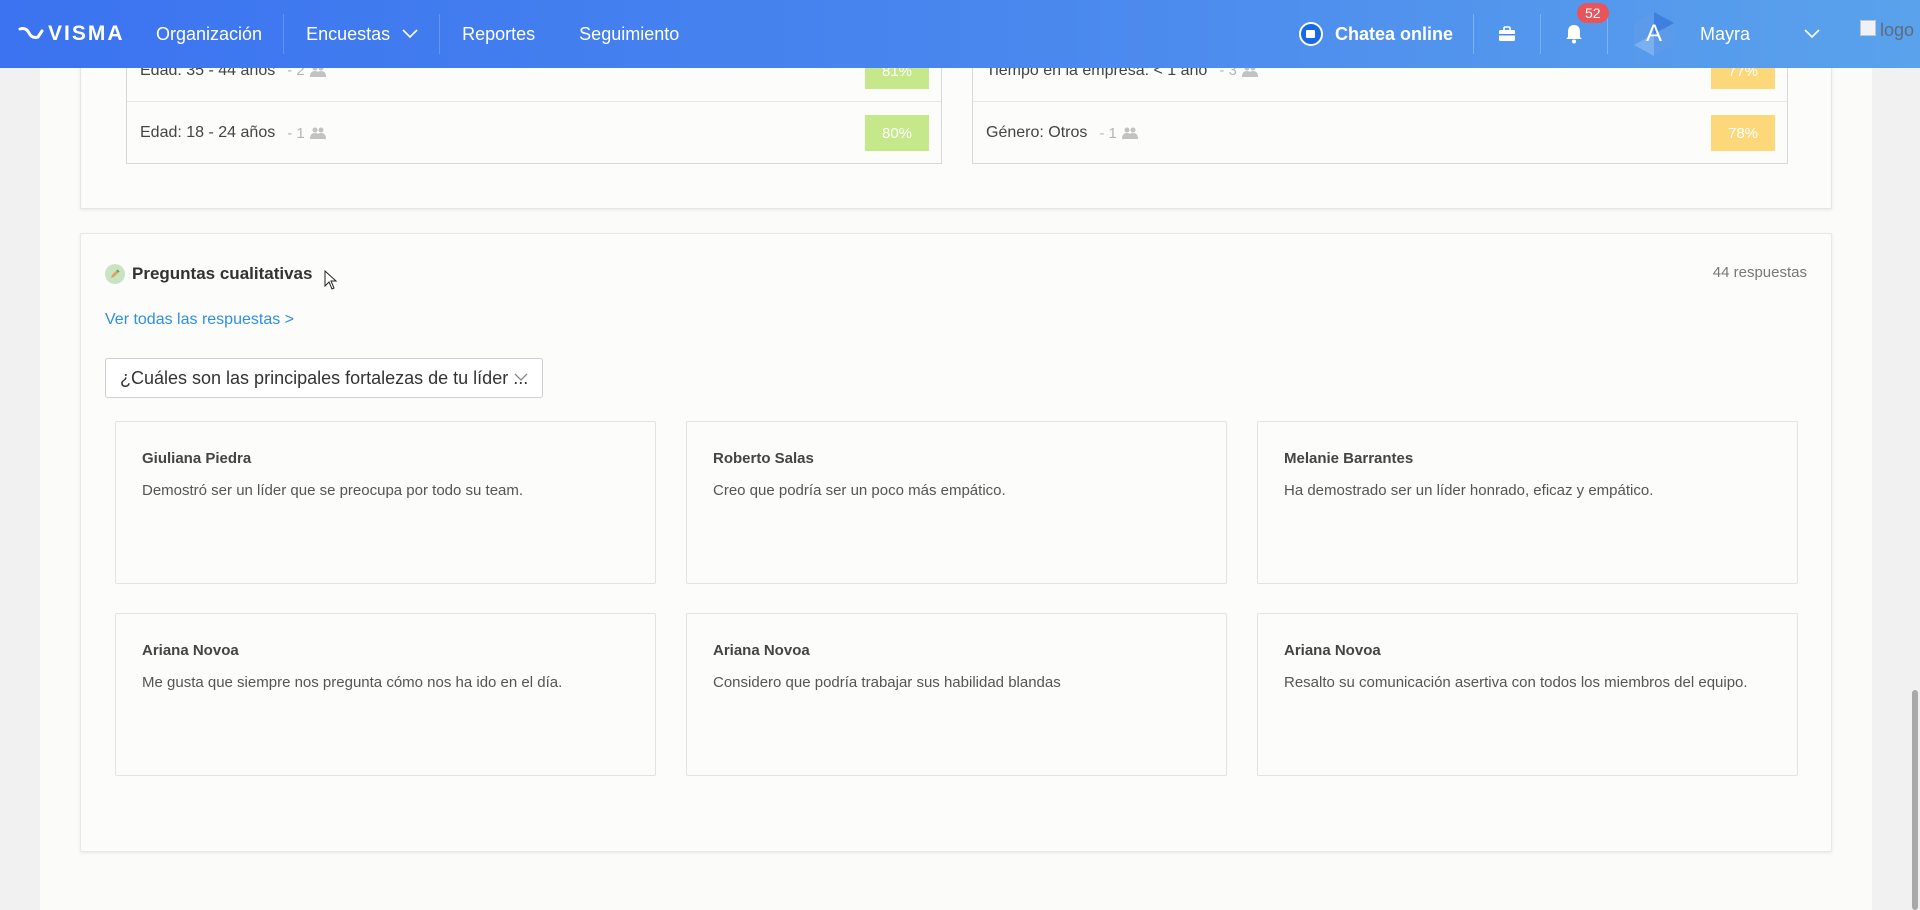 The image size is (1920, 910). I want to click on nav-item-organizacion: Organización, so click(209, 34).